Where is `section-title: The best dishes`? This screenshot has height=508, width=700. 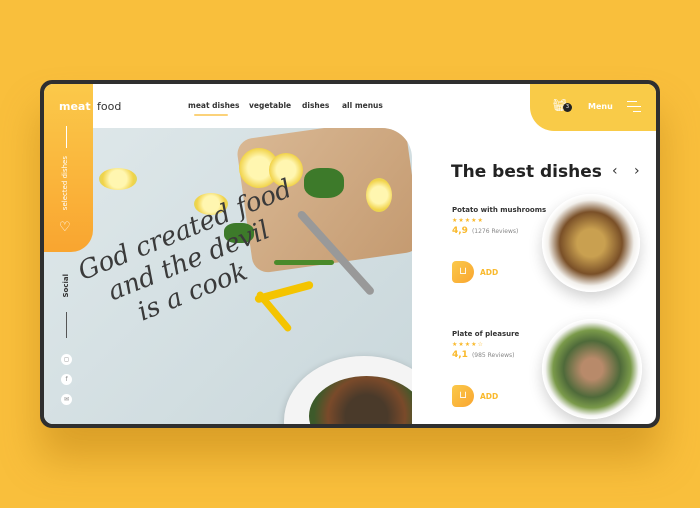
section-title: The best dishes is located at coordinates (526, 172).